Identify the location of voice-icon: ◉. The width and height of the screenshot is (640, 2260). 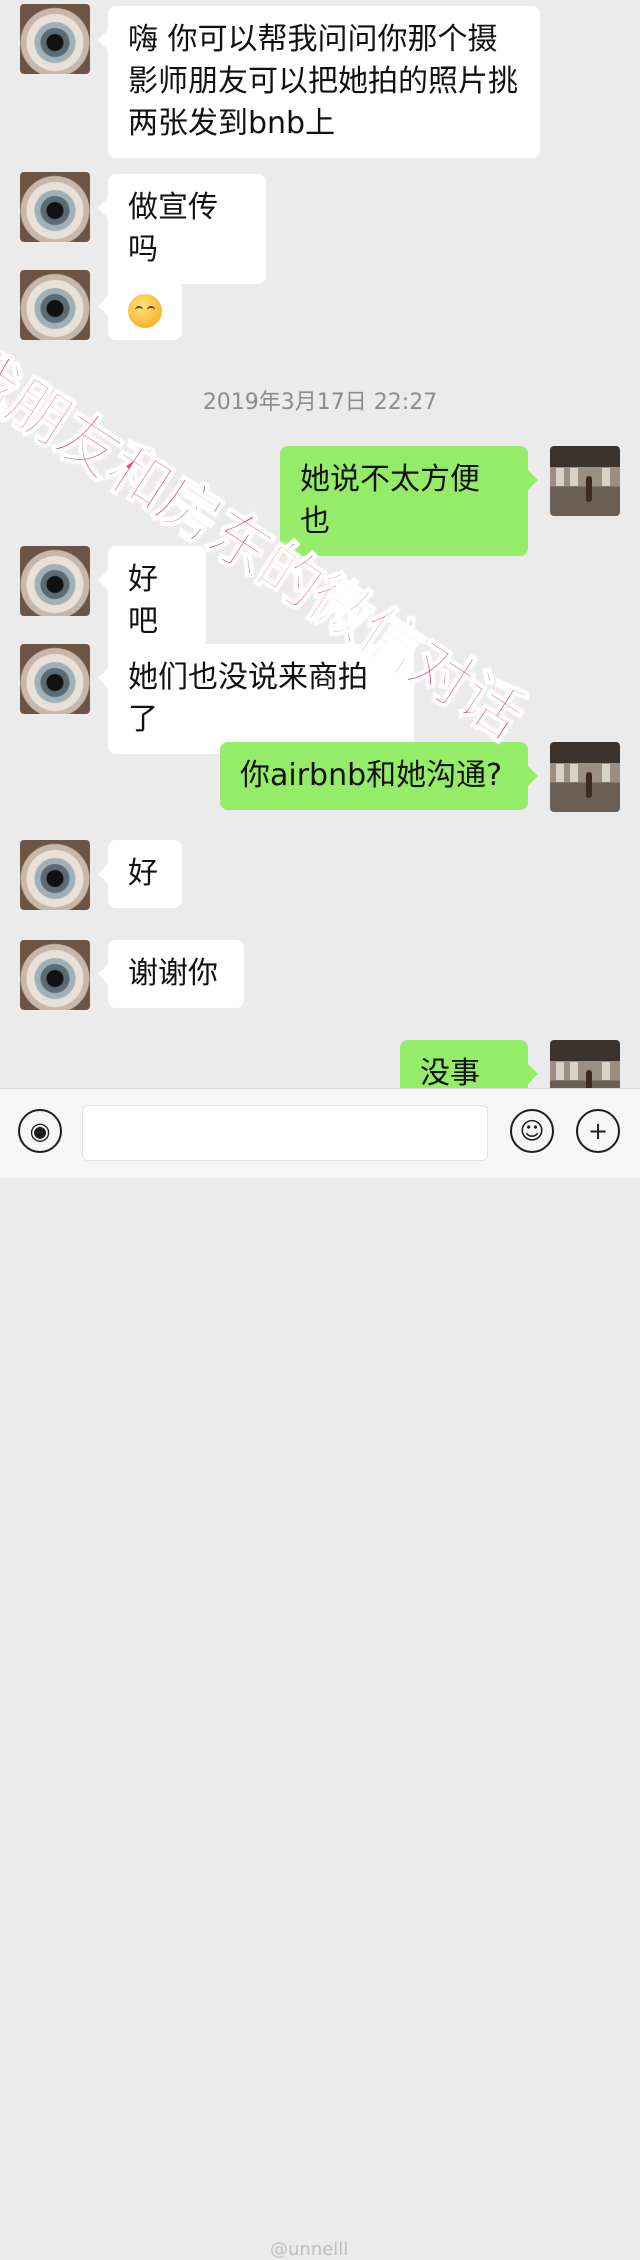
(40, 1131).